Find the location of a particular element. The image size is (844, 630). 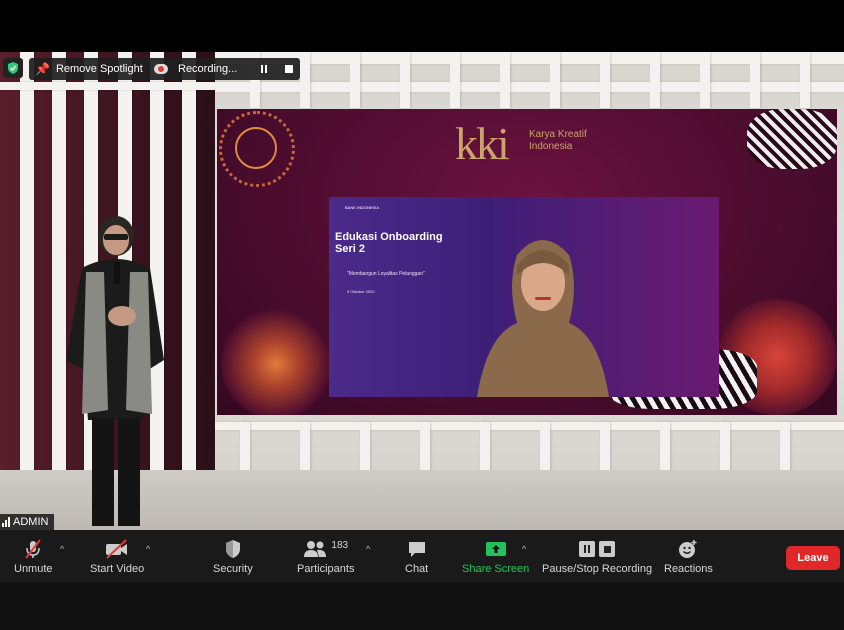

remove-spotlight-label: Remove Spotlight is located at coordinates (99, 69).